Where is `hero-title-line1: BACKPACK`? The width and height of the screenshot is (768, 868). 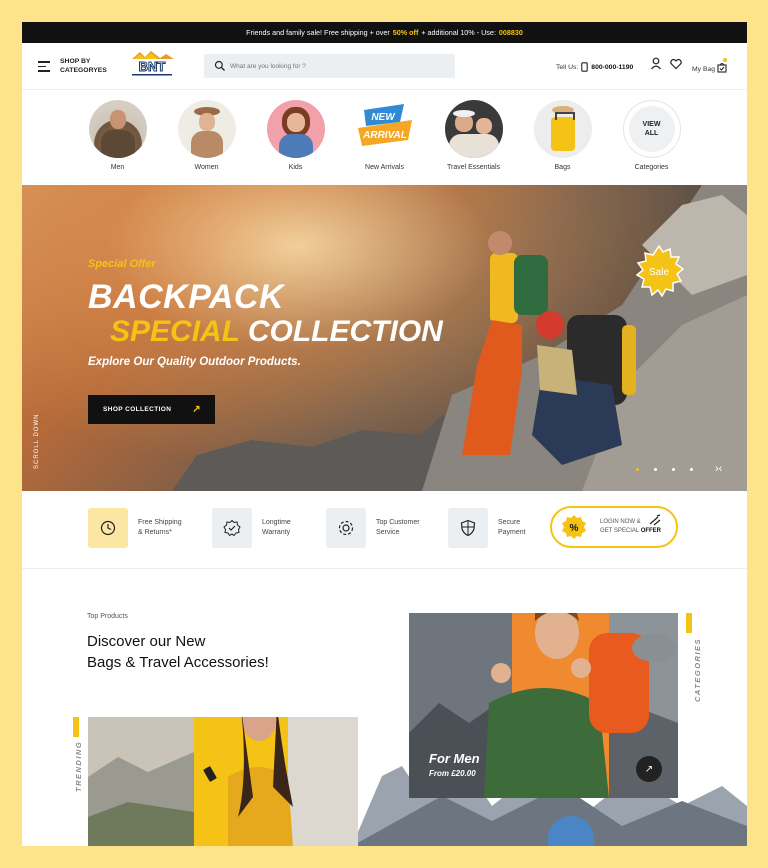 hero-title-line1: BACKPACK is located at coordinates (186, 297).